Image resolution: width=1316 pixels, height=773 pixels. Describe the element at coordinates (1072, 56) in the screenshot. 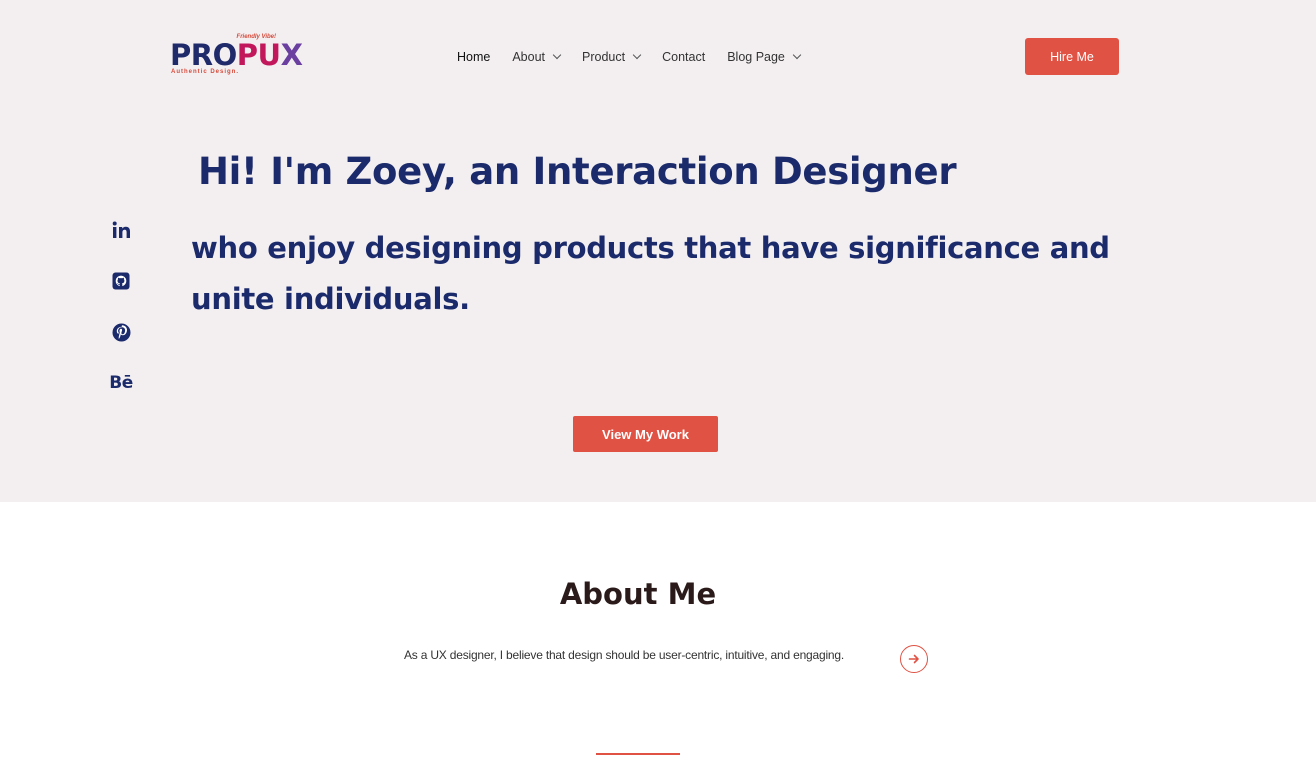

I see `hire-me-button: Hire Me` at that location.